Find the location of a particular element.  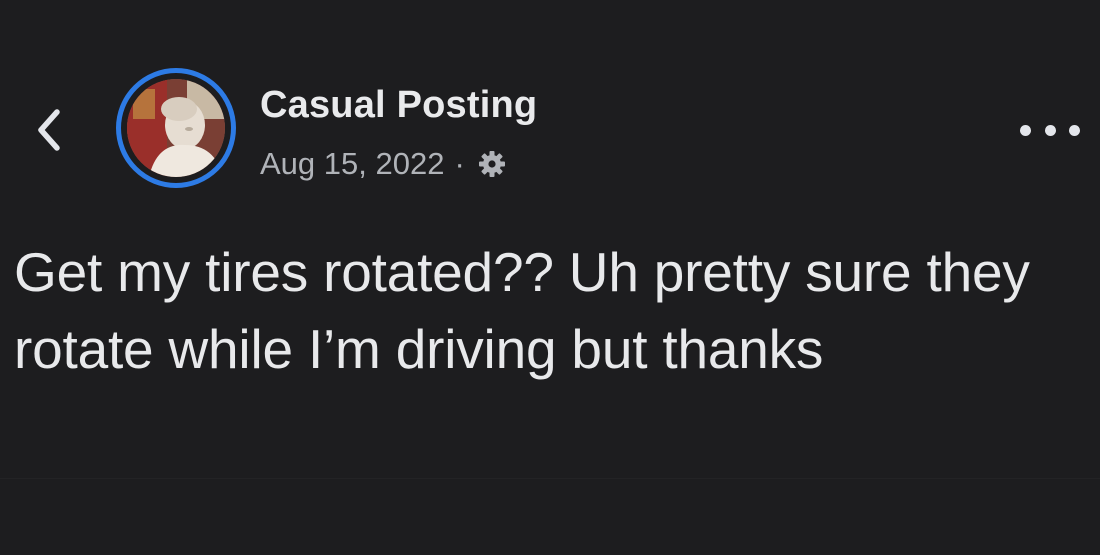

more-options-button is located at coordinates (1050, 130).